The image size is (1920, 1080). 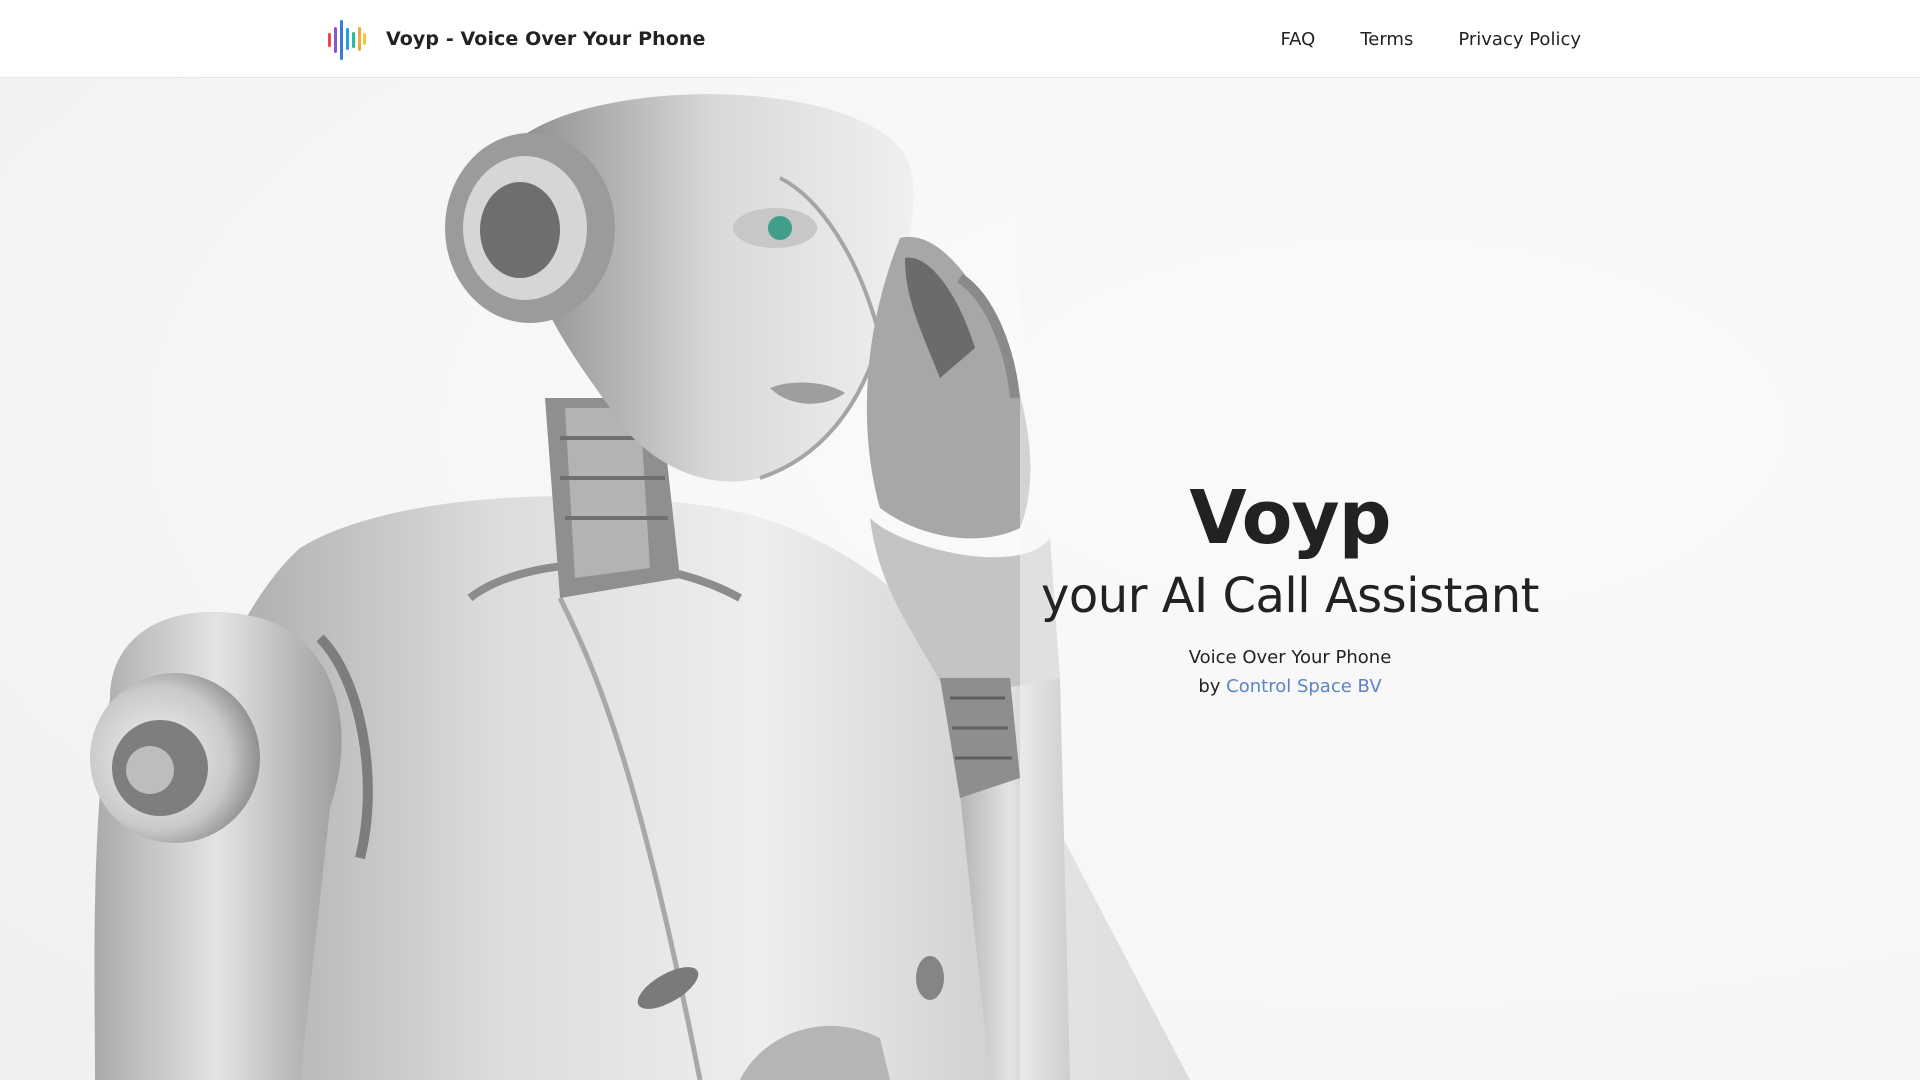 I want to click on hero-byline: by Control Space BV, so click(x=1290, y=686).